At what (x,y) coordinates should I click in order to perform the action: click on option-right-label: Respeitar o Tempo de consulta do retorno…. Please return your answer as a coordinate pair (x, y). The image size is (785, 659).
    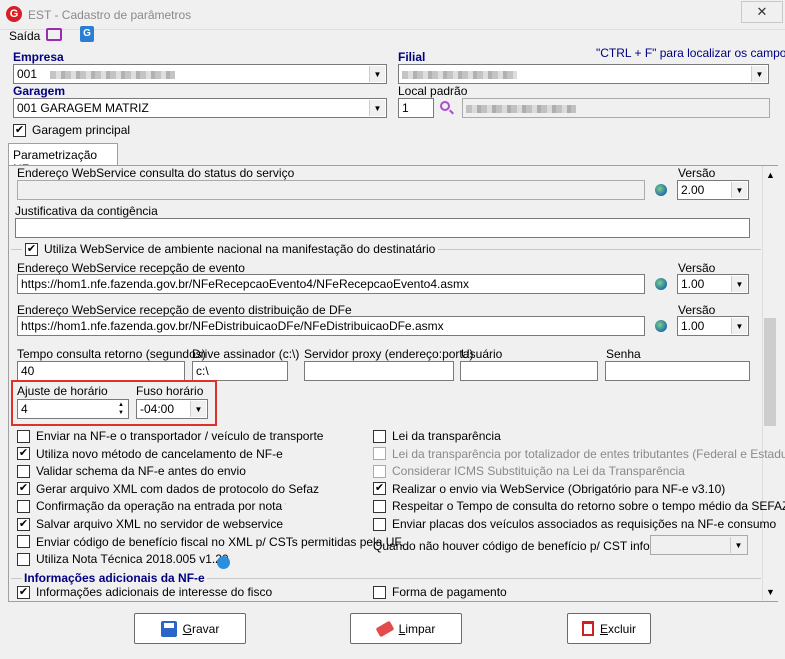
    Looking at the image, I should click on (588, 506).